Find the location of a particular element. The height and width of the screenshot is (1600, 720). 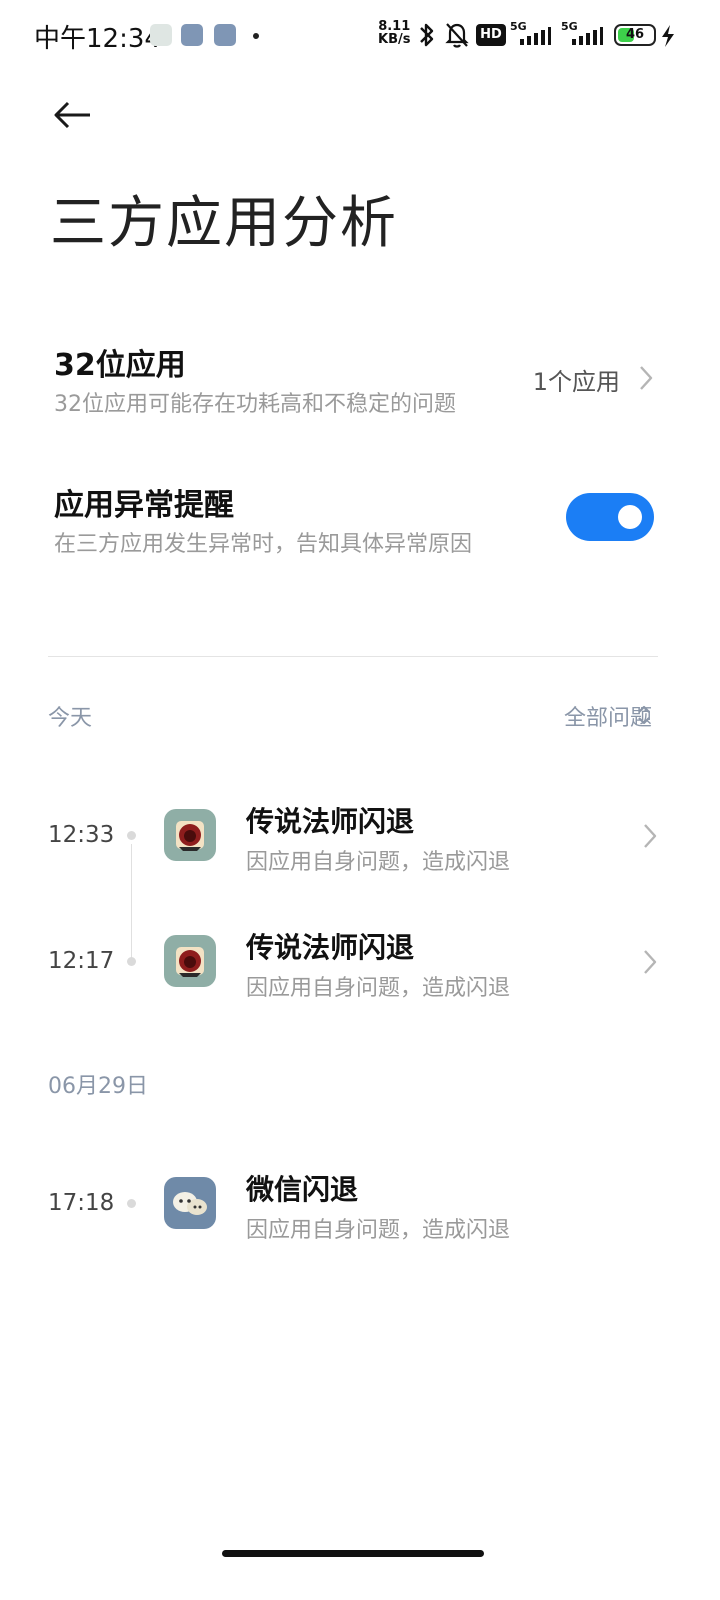

back-button is located at coordinates (72, 115).